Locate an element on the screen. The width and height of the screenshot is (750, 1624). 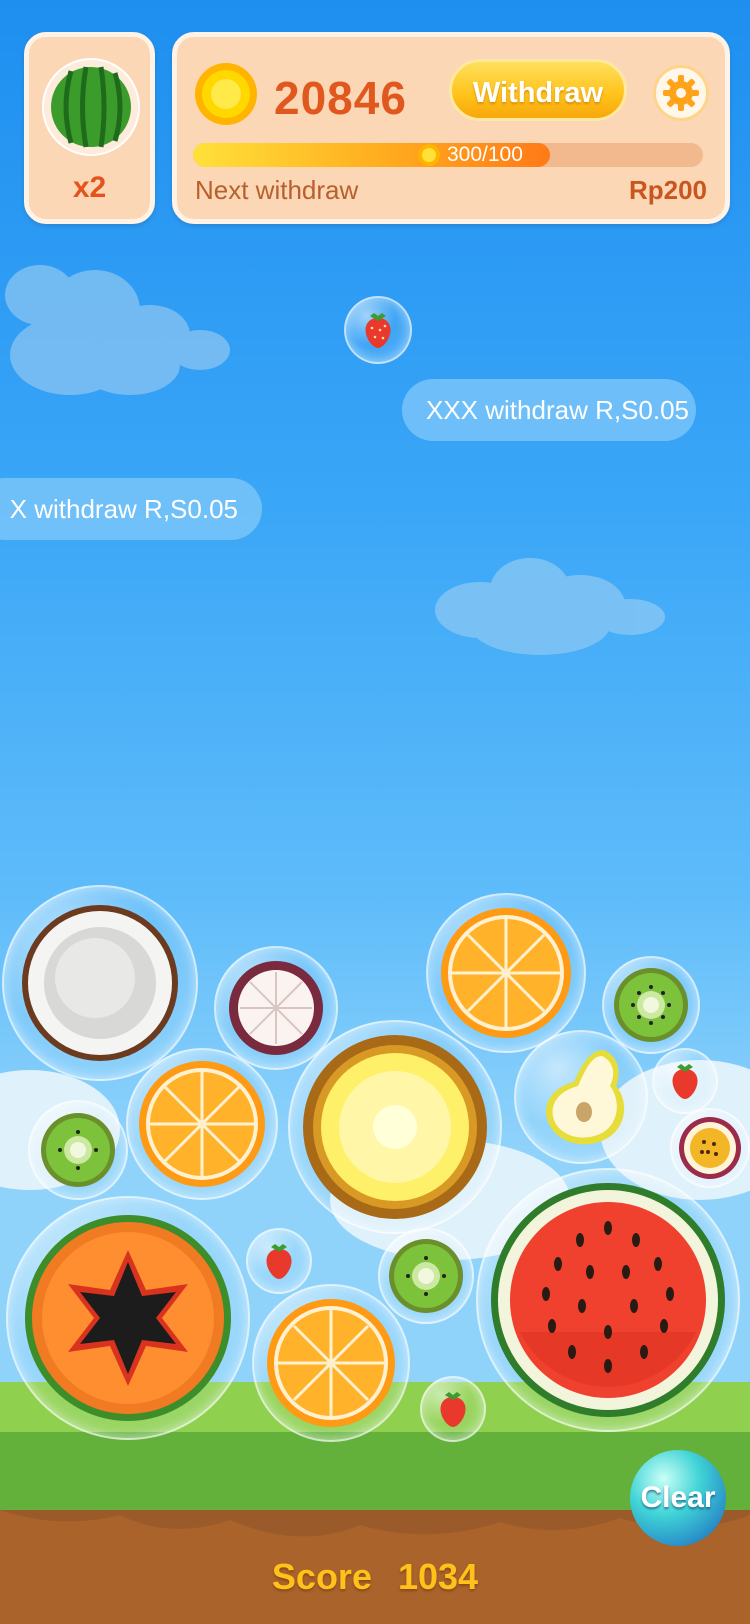
passionfruit-icon is located at coordinates (710, 1148).